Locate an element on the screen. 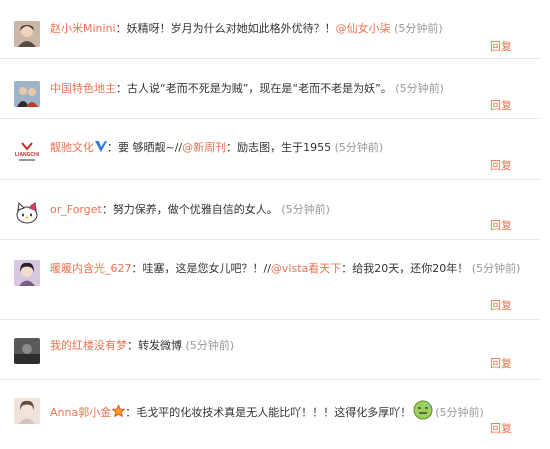  comment-text: 古人说“老而不死是为贼”，现在是“老而不老是为妖”。 is located at coordinates (259, 88).